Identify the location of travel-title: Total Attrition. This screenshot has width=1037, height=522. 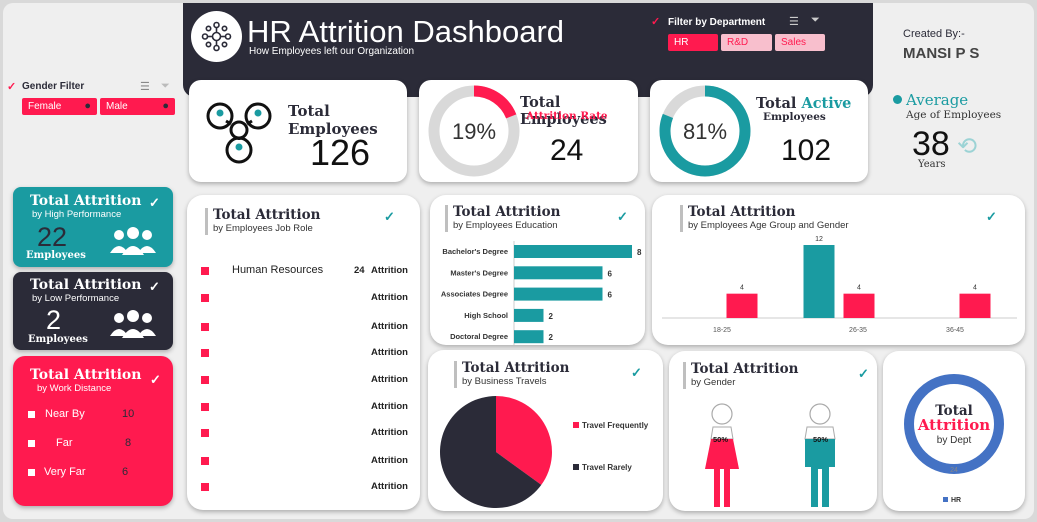
(516, 368).